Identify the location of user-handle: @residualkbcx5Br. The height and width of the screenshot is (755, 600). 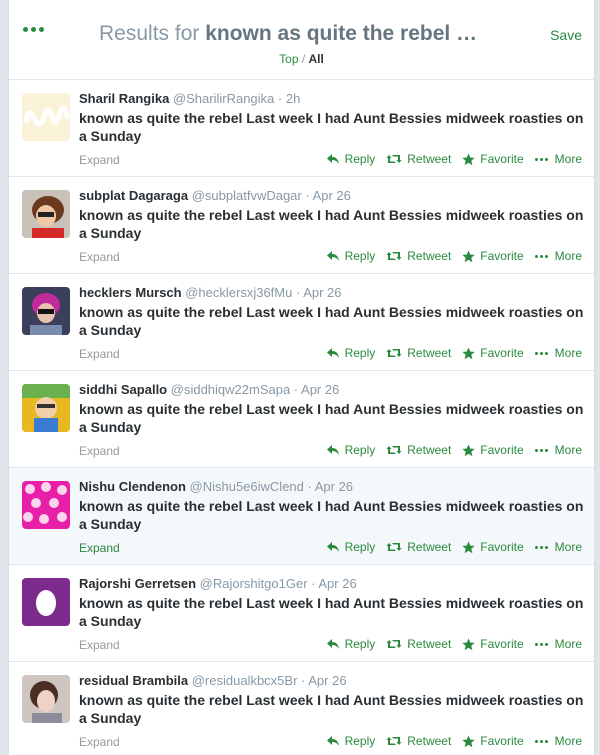
(245, 680).